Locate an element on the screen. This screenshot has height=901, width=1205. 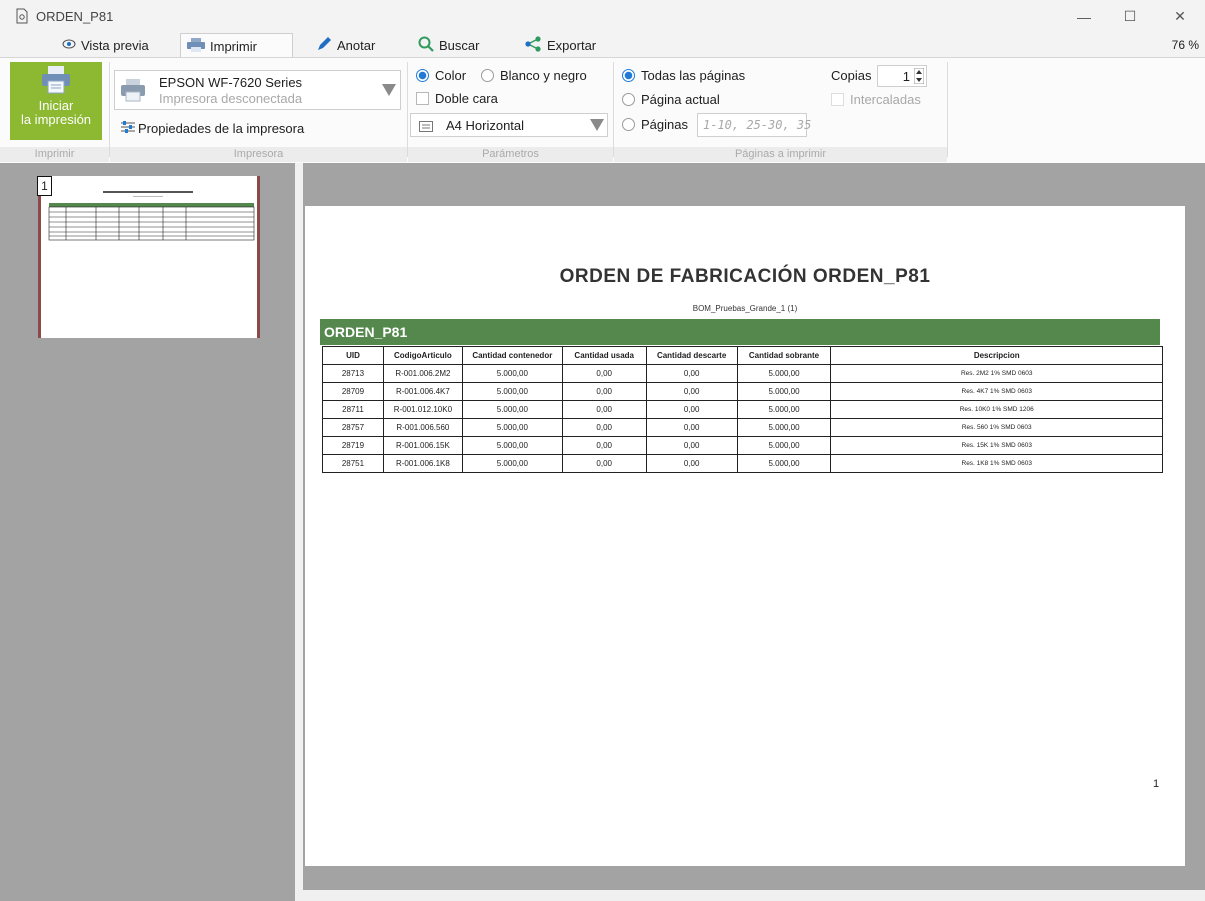
duplex-checkbox: Doble cara is located at coordinates (457, 98).